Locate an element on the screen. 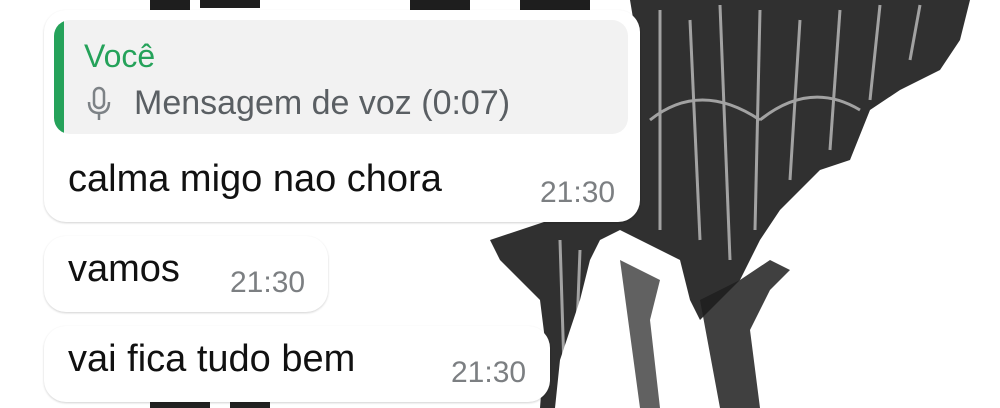  quote-accent-bar is located at coordinates (59, 77).